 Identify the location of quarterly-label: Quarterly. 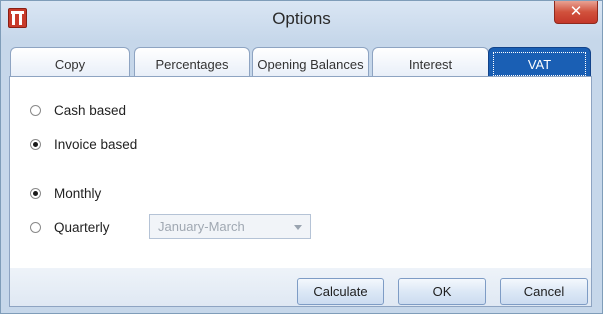
(82, 227).